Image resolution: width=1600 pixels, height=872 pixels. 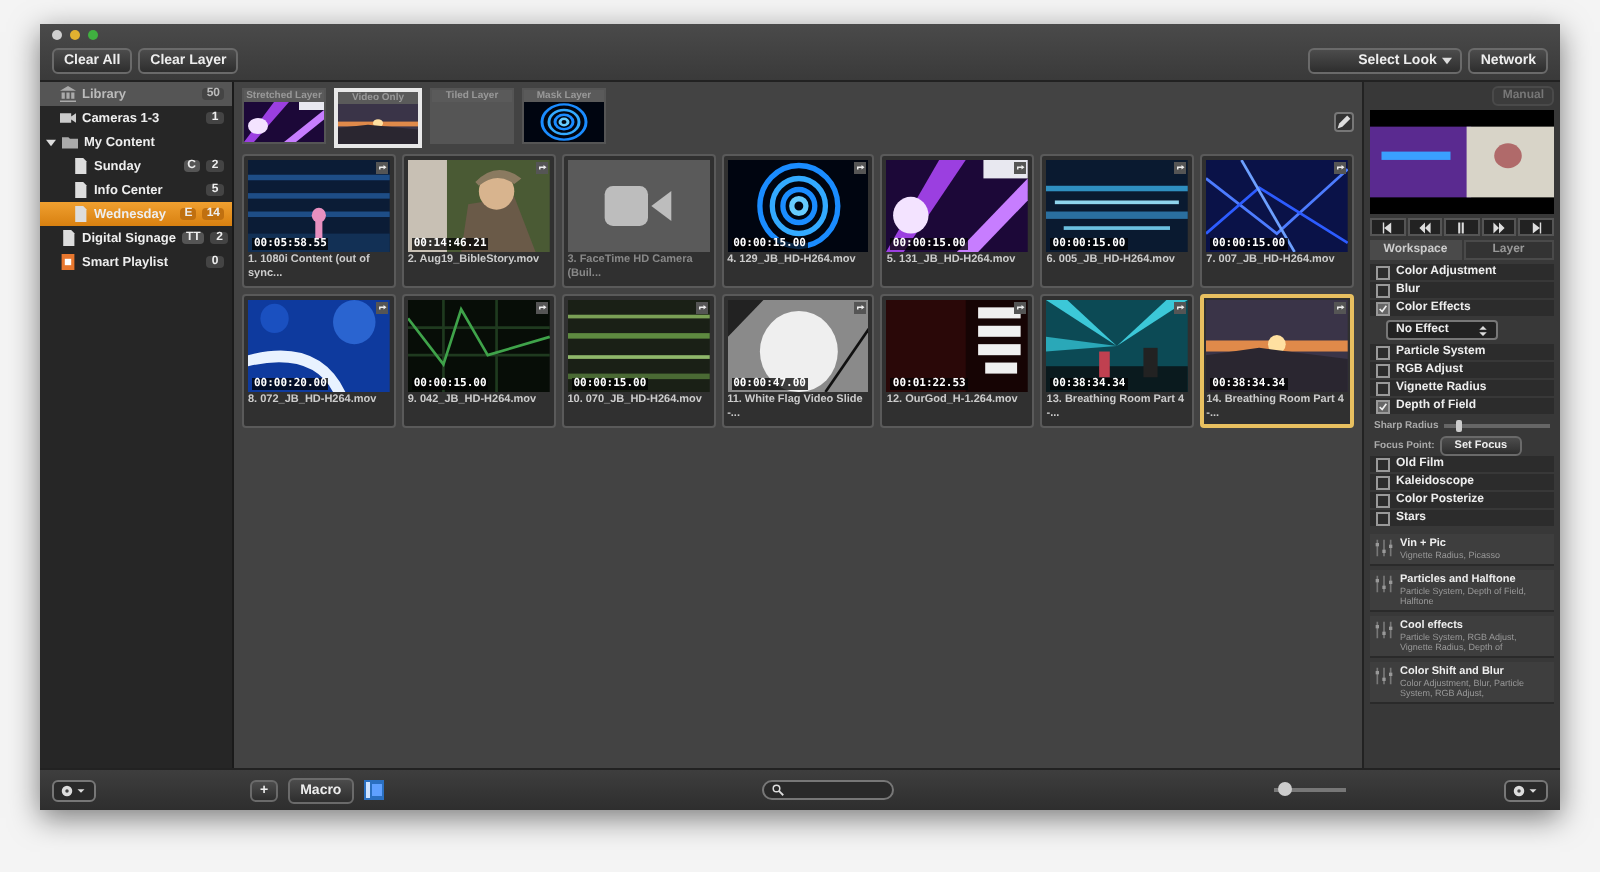 I want to click on skip-forward-icon, so click(x=1536, y=227).